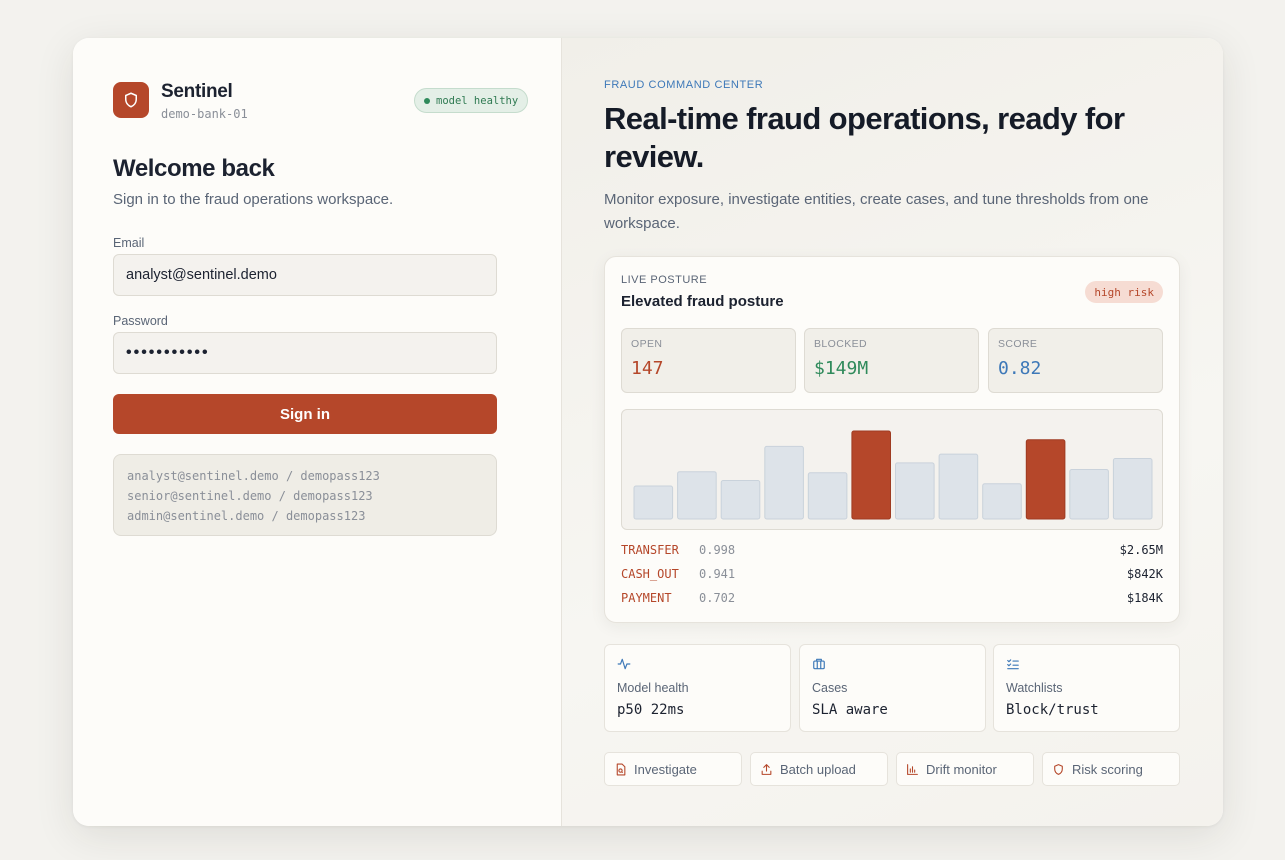 This screenshot has height=860, width=1285. I want to click on model-status-badge: model healthy, so click(471, 100).